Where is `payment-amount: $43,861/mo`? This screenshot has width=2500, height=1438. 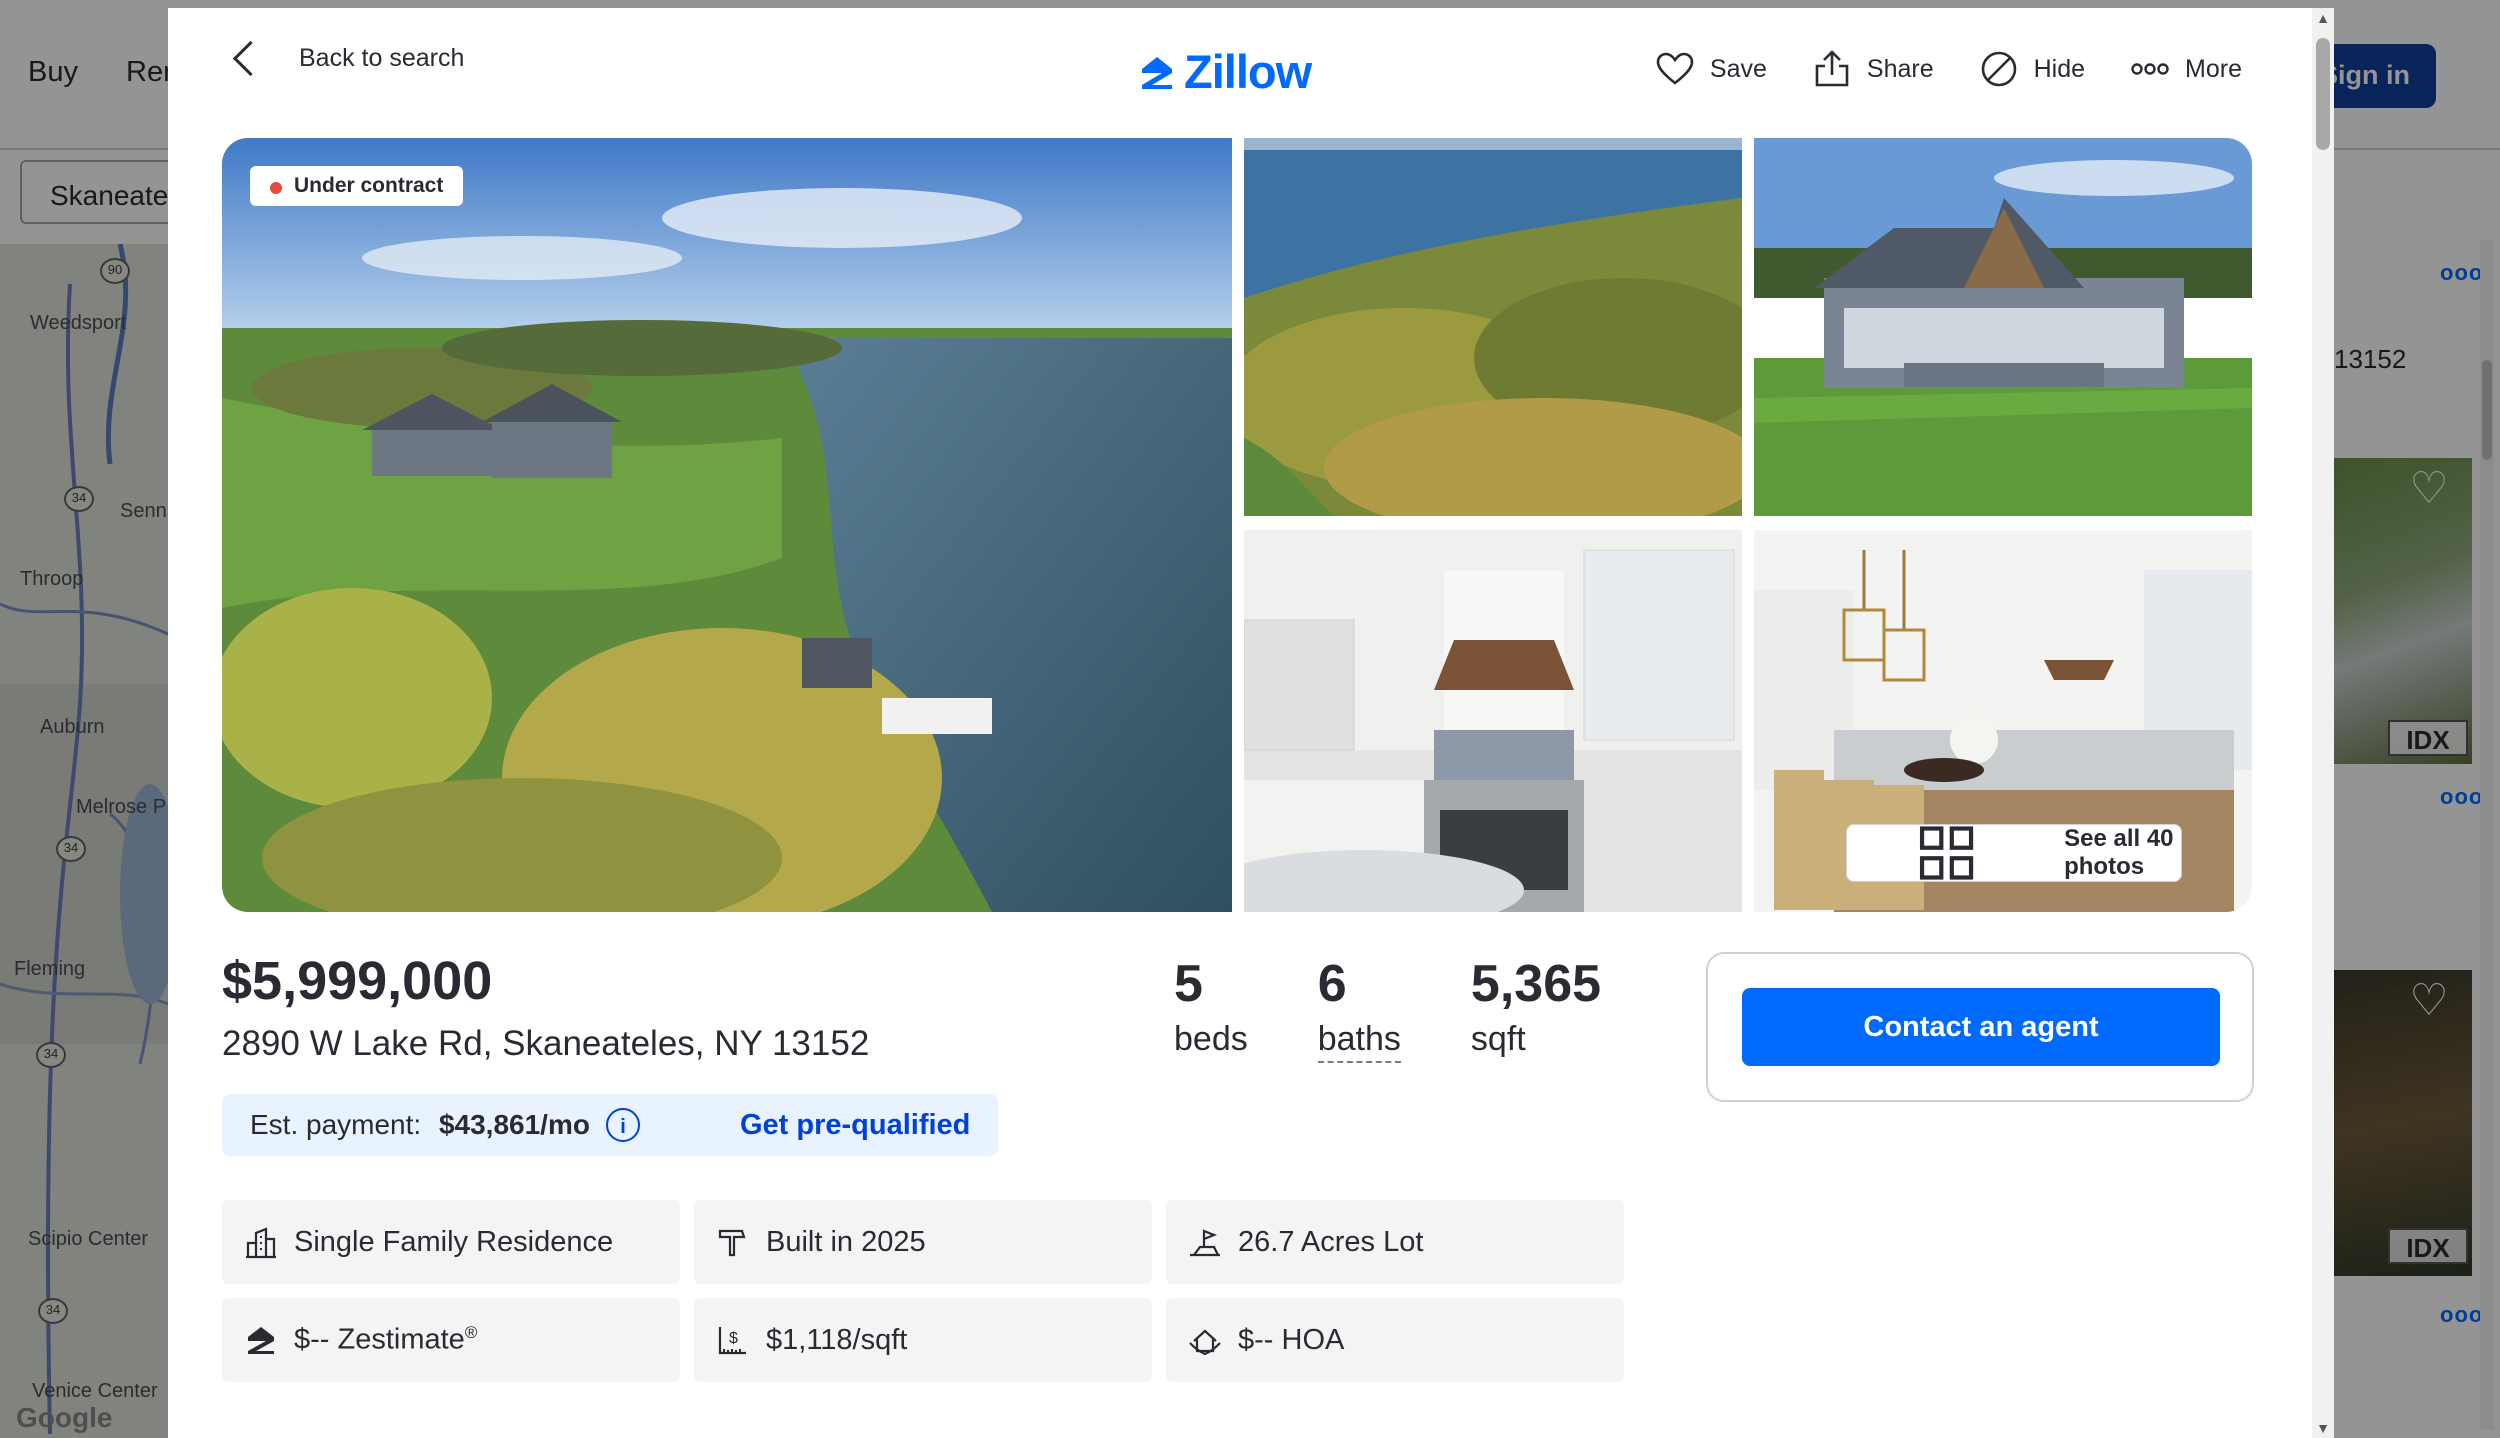
payment-amount: $43,861/mo is located at coordinates (514, 1124).